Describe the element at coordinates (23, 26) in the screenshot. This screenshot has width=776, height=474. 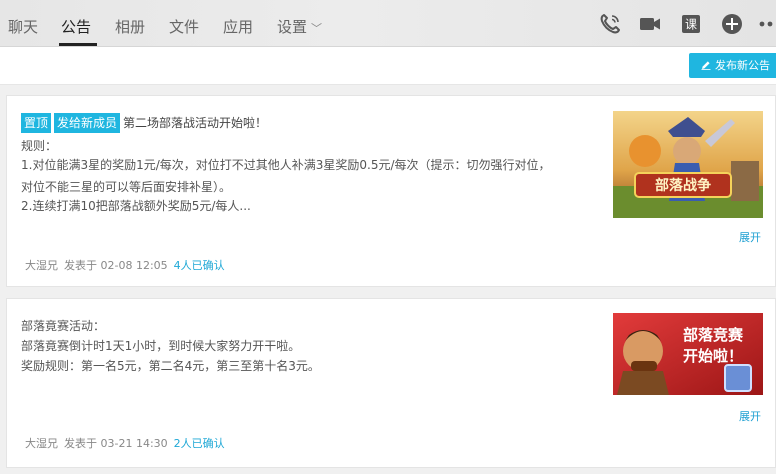
I see `tab-chat: 聊天` at that location.